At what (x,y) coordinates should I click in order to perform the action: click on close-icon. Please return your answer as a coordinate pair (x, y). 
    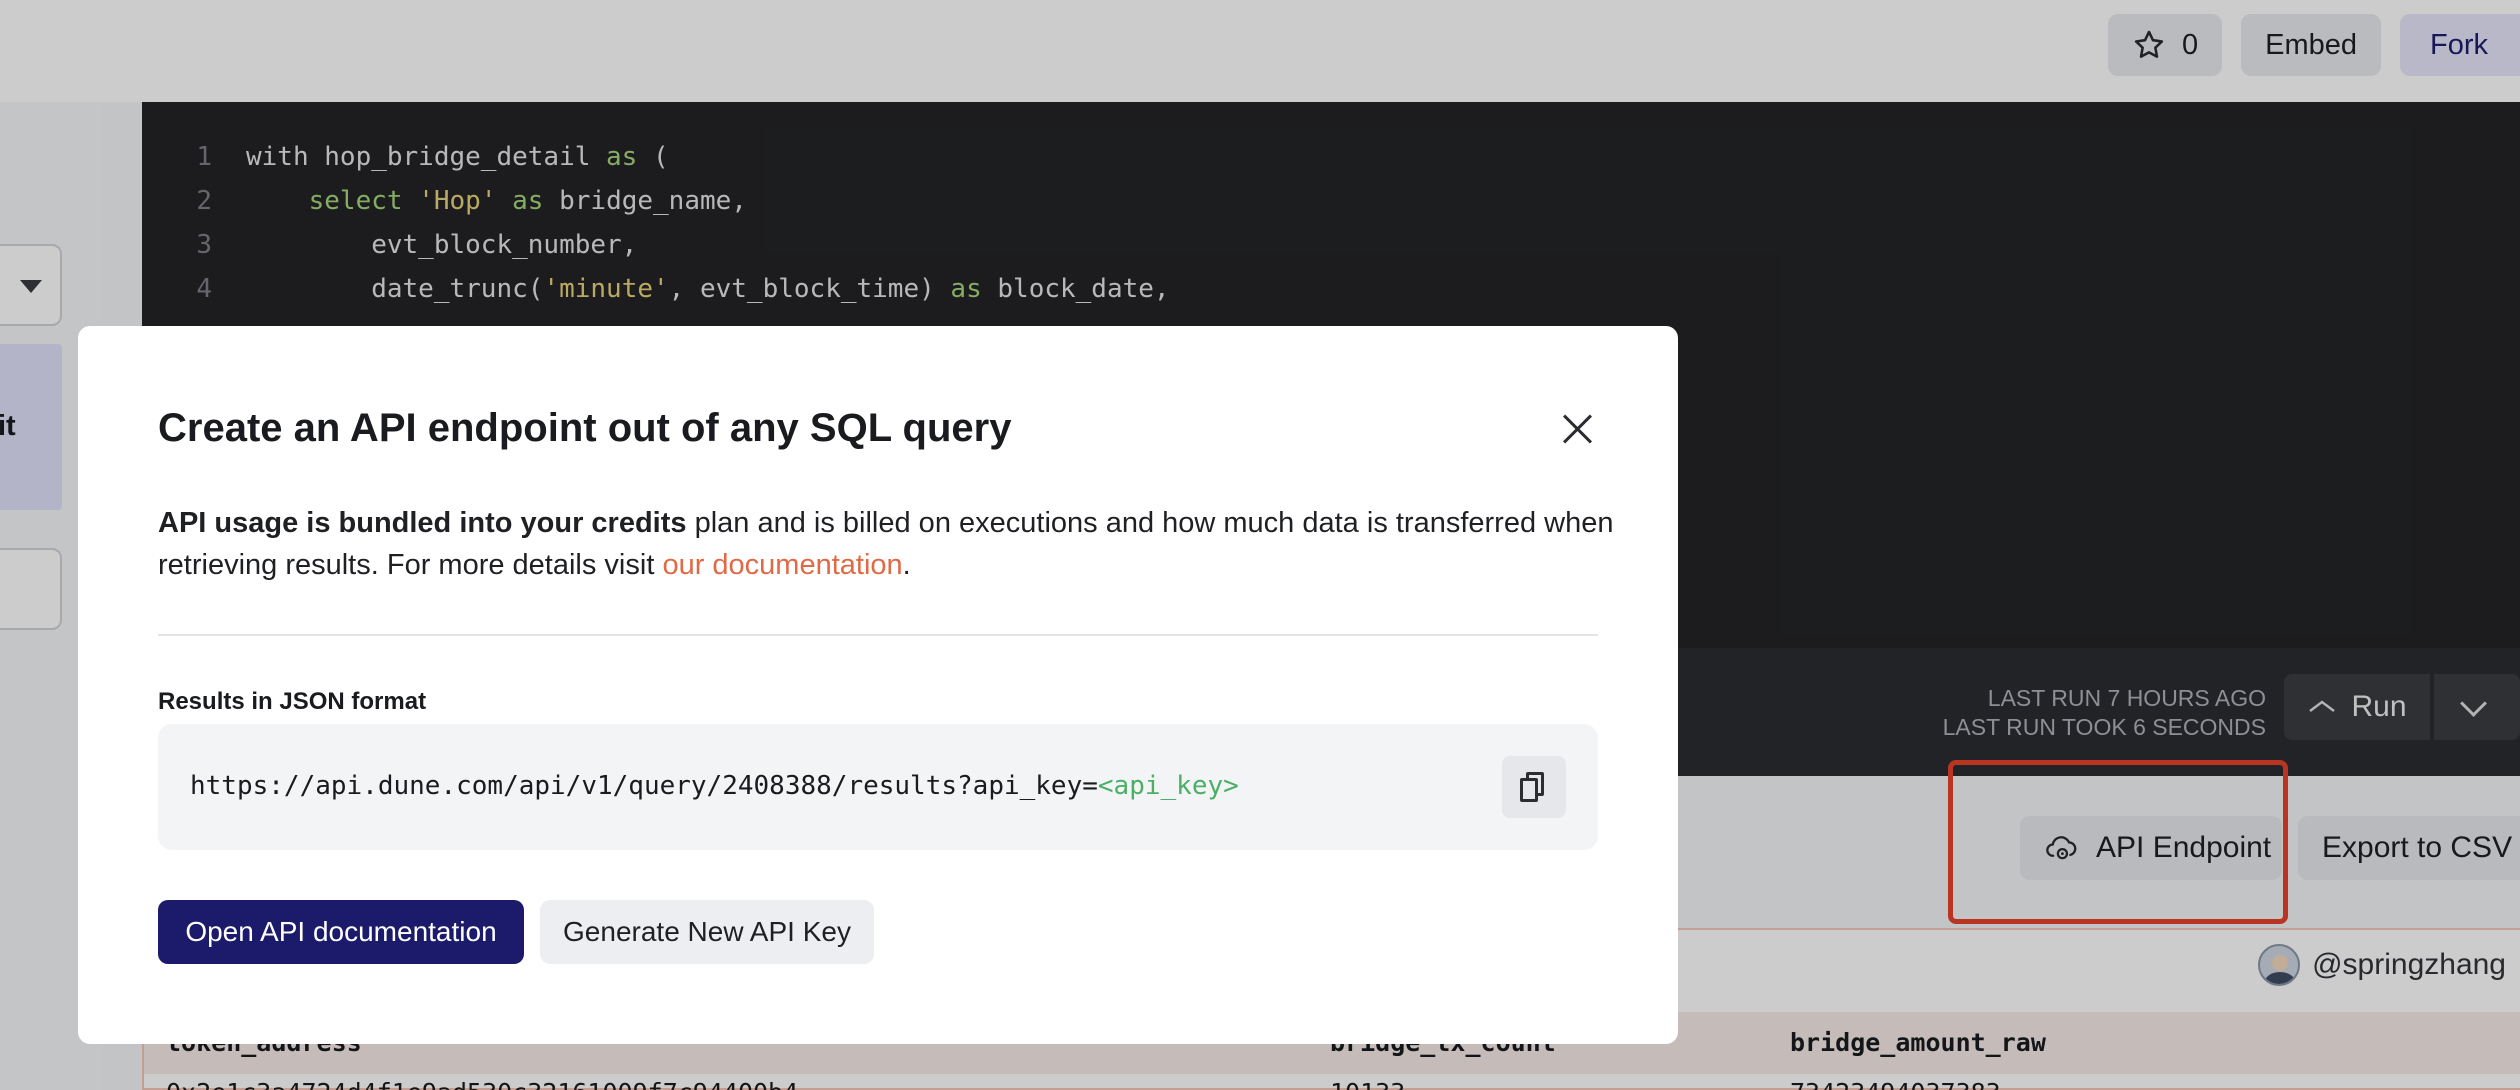
    Looking at the image, I should click on (1577, 429).